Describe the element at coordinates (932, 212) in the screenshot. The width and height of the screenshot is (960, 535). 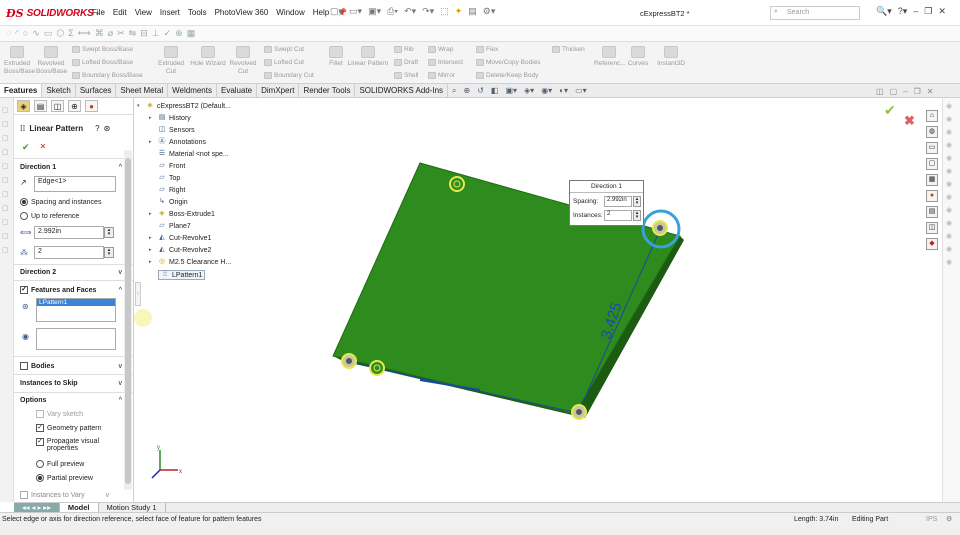
I see `custom-properties-icon: ▤` at that location.